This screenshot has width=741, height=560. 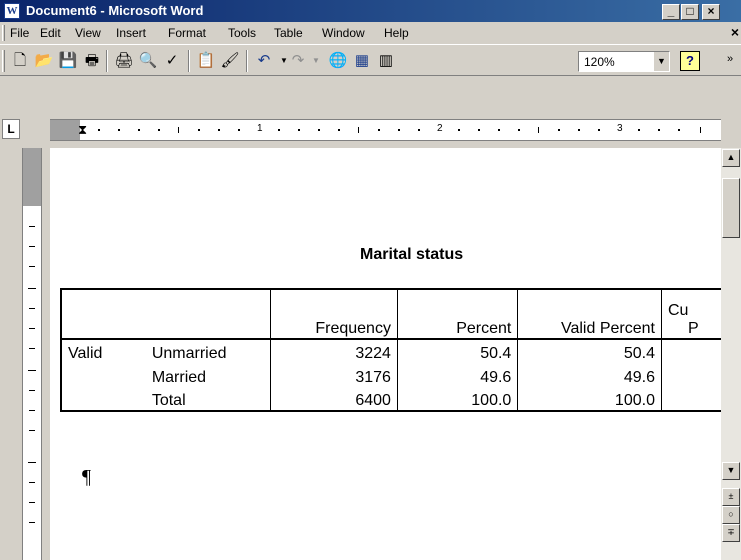 I want to click on ruler-top-margin, so click(x=32, y=177).